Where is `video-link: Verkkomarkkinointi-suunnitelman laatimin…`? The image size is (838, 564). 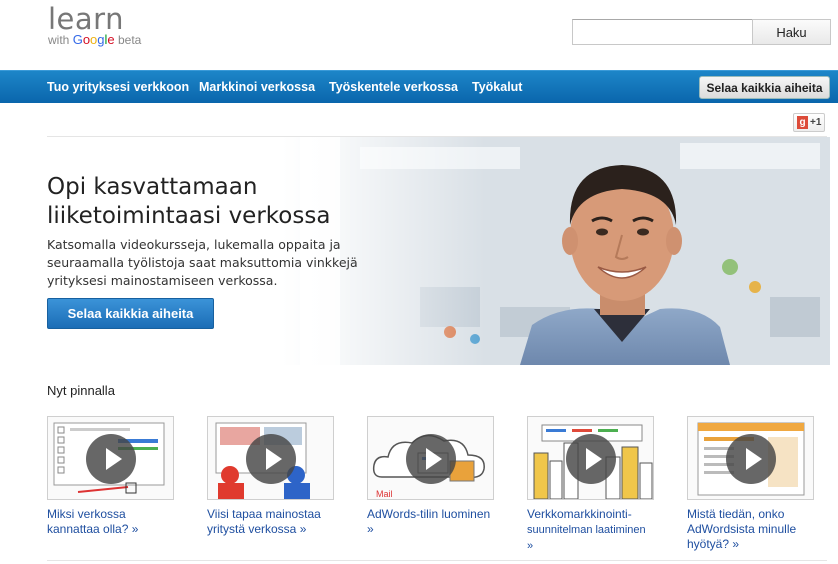
video-link: Verkkomarkkinointi-suunnitelman laatimin… is located at coordinates (590, 530).